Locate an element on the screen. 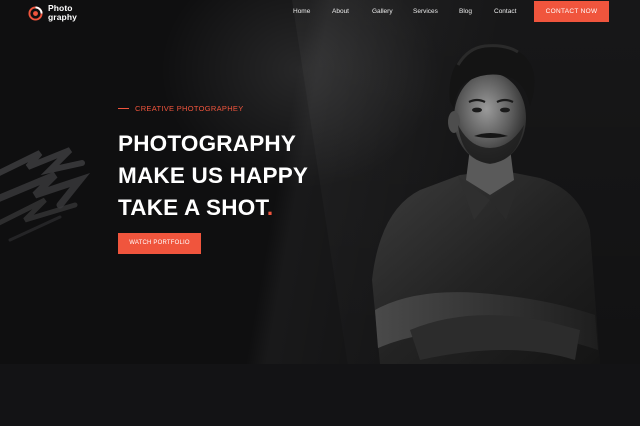 This screenshot has width=640, height=426. contact-now-button: CONTACT NOW is located at coordinates (571, 11).